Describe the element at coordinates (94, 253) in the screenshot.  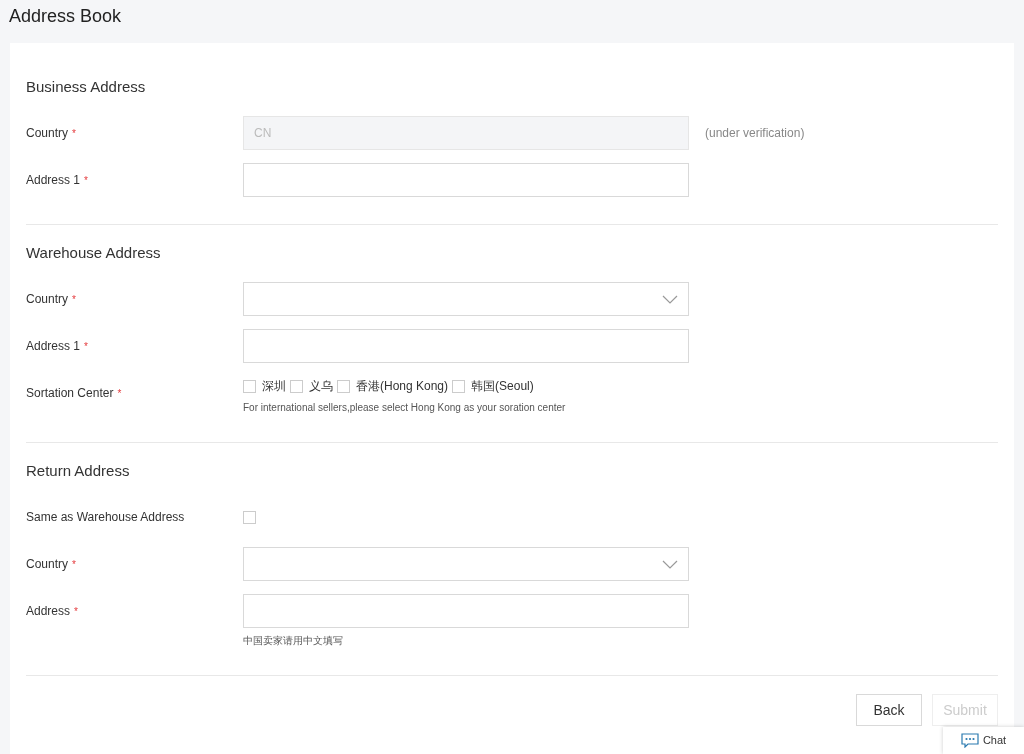
I see `section-title: Warehouse Address` at that location.